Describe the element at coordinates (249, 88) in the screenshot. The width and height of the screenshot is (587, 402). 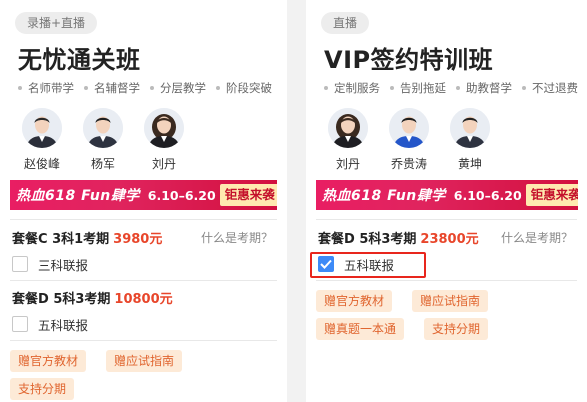
I see `feature-label: 阶段突破` at that location.